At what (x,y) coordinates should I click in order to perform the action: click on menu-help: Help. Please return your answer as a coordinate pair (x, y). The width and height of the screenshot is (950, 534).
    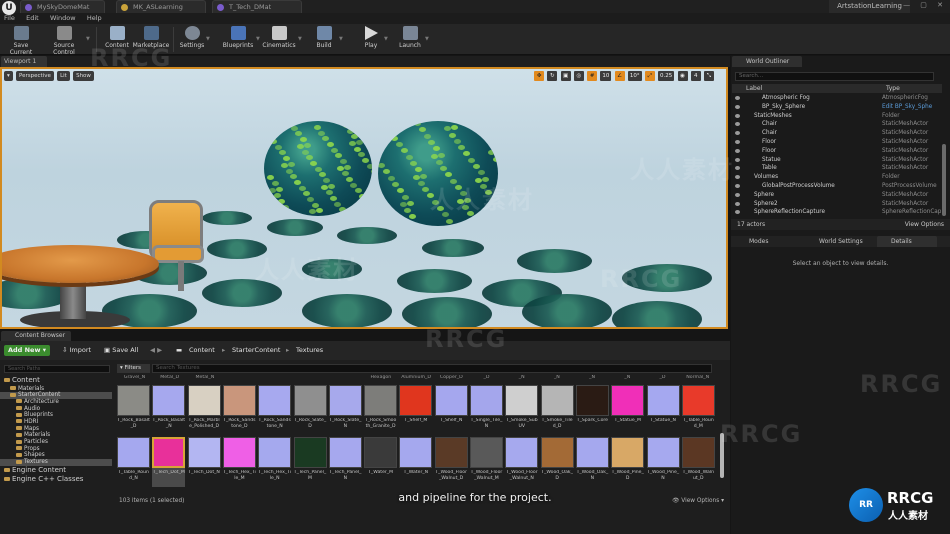
    Looking at the image, I should click on (94, 18).